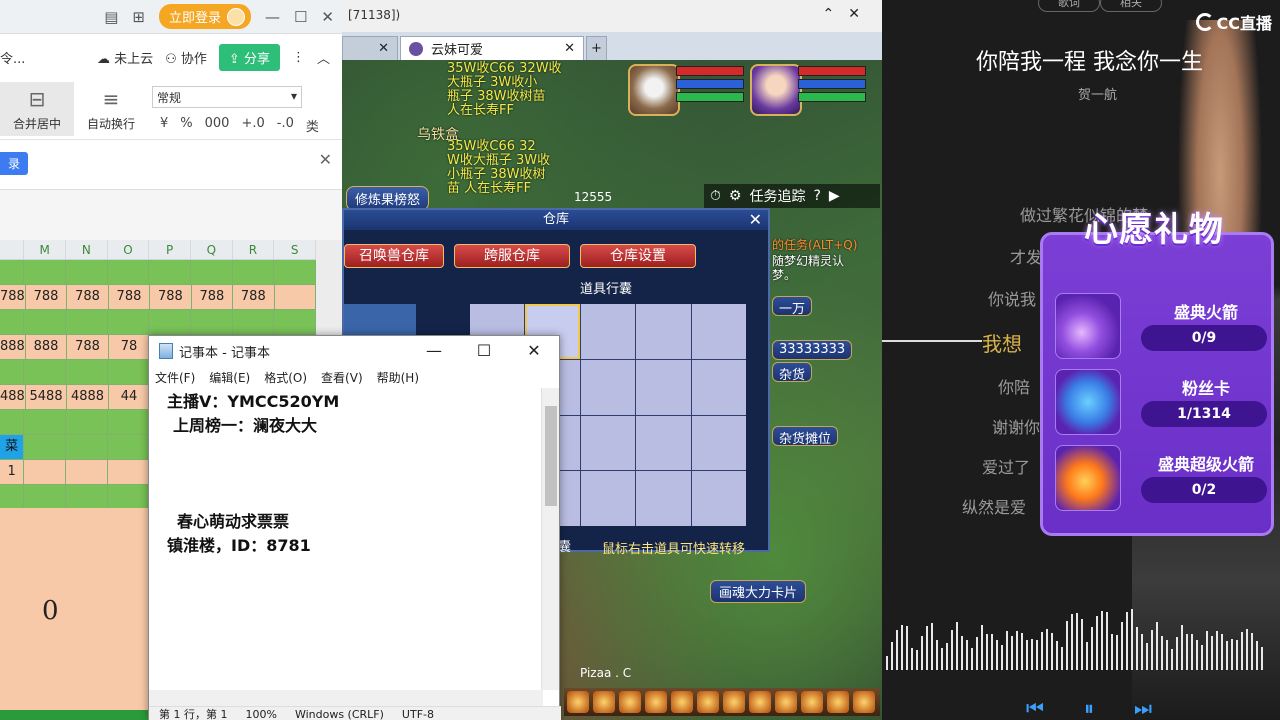 The height and width of the screenshot is (720, 1280). I want to click on column-header: P, so click(170, 249).